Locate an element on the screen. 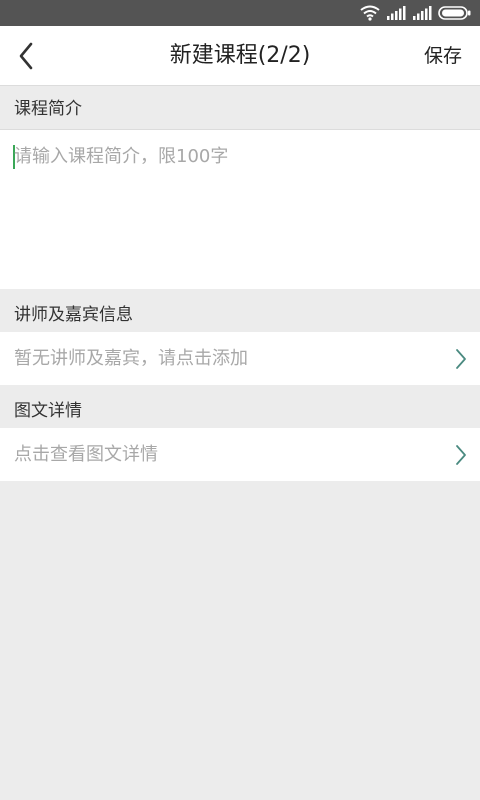 Image resolution: width=480 pixels, height=800 pixels. section-header-intro: 课程简介 is located at coordinates (240, 107).